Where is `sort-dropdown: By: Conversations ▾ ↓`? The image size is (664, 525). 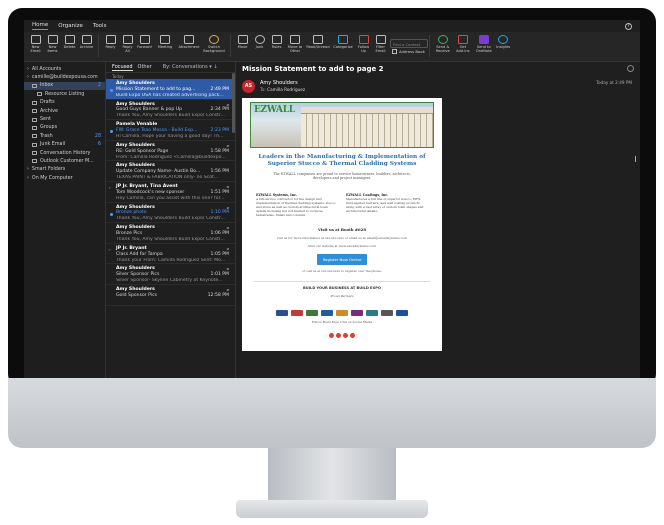
sort-dropdown: By: Conversations ▾ ↓ is located at coordinates (190, 67).